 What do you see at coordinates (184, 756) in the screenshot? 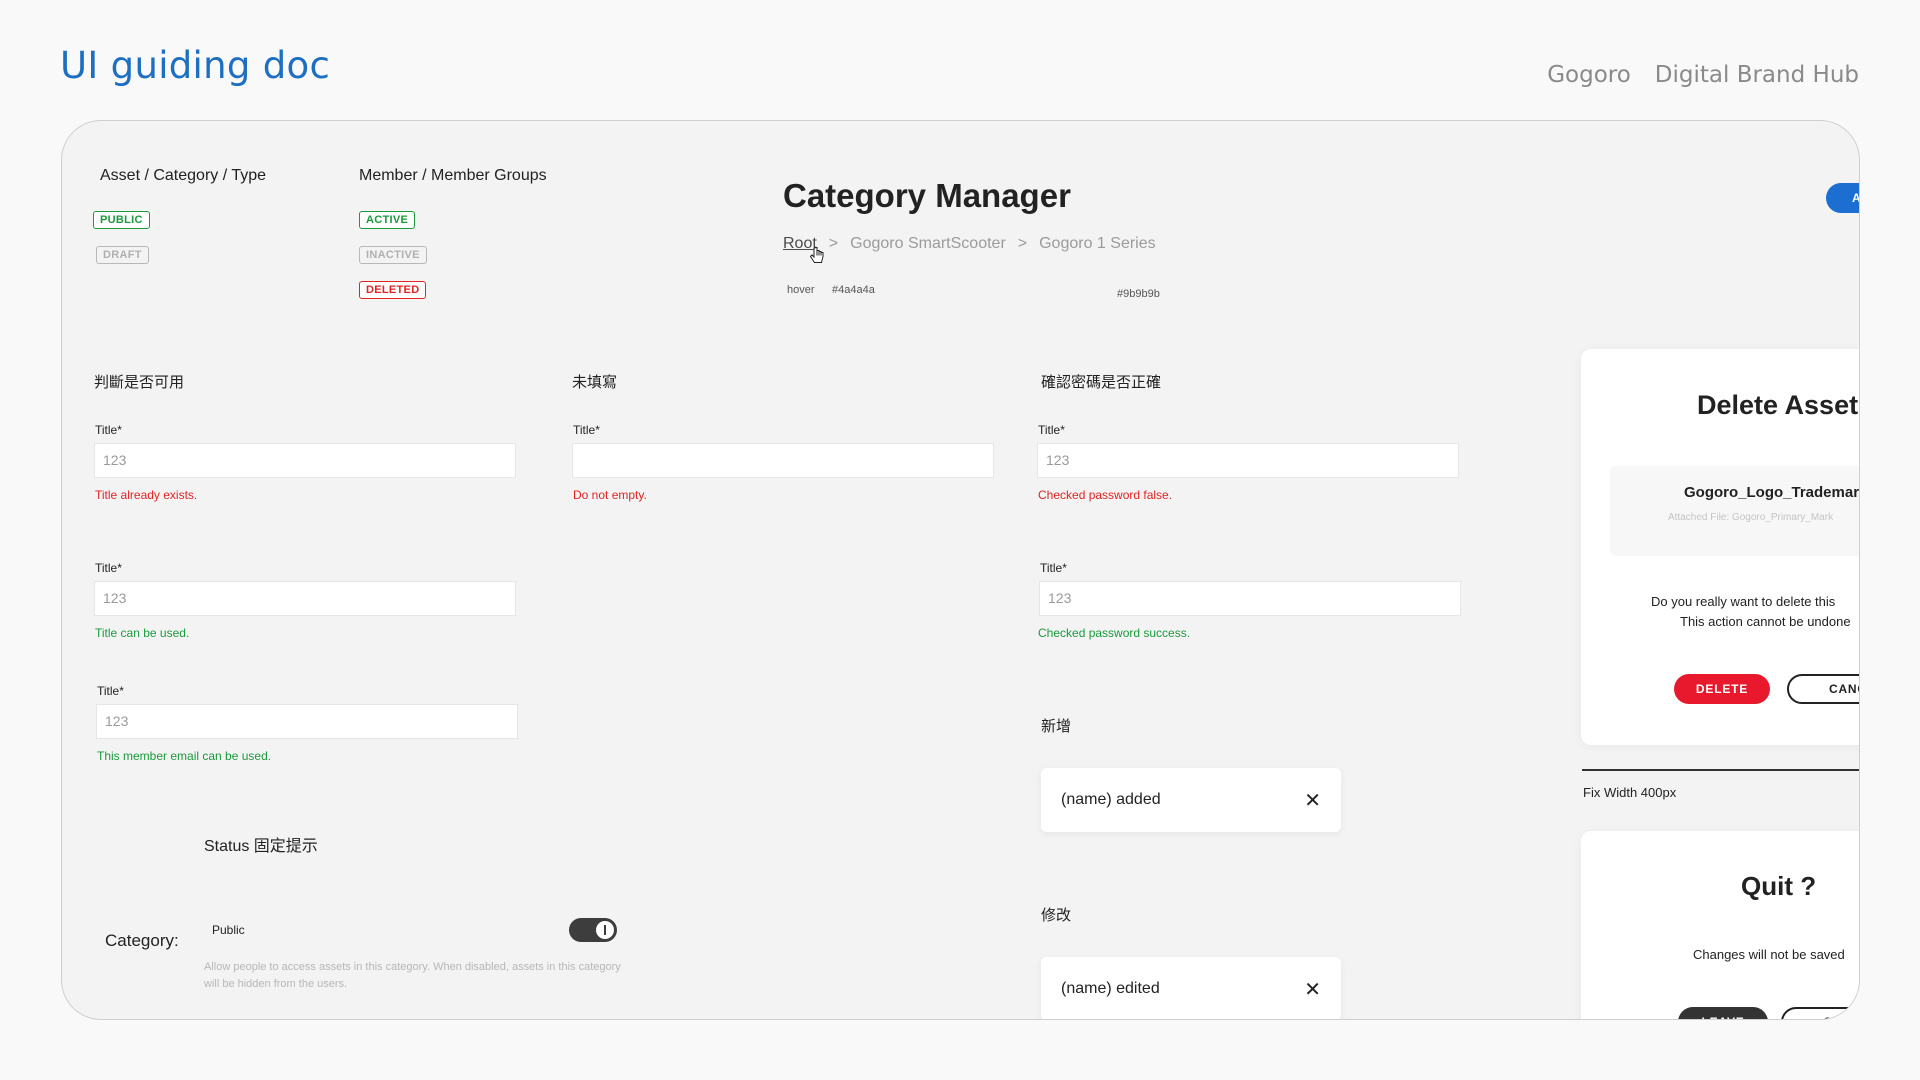
I see `success-message: This member email can be used.` at bounding box center [184, 756].